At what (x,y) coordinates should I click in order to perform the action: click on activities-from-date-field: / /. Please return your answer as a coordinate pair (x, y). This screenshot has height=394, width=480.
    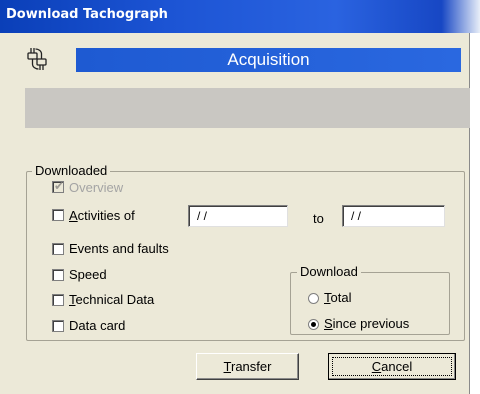
    Looking at the image, I should click on (238, 216).